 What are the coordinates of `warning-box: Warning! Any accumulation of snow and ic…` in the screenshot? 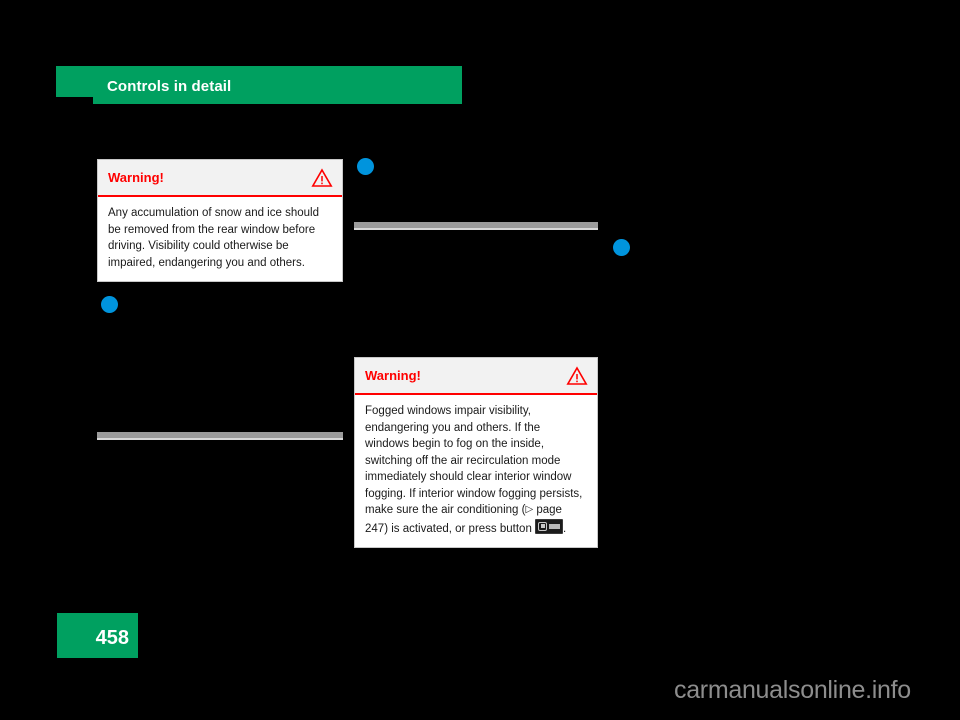 It's located at (220, 220).